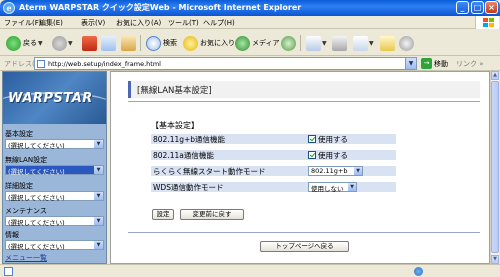 This screenshot has width=500, height=277. I want to click on scroll-thumb, so click(495, 167).